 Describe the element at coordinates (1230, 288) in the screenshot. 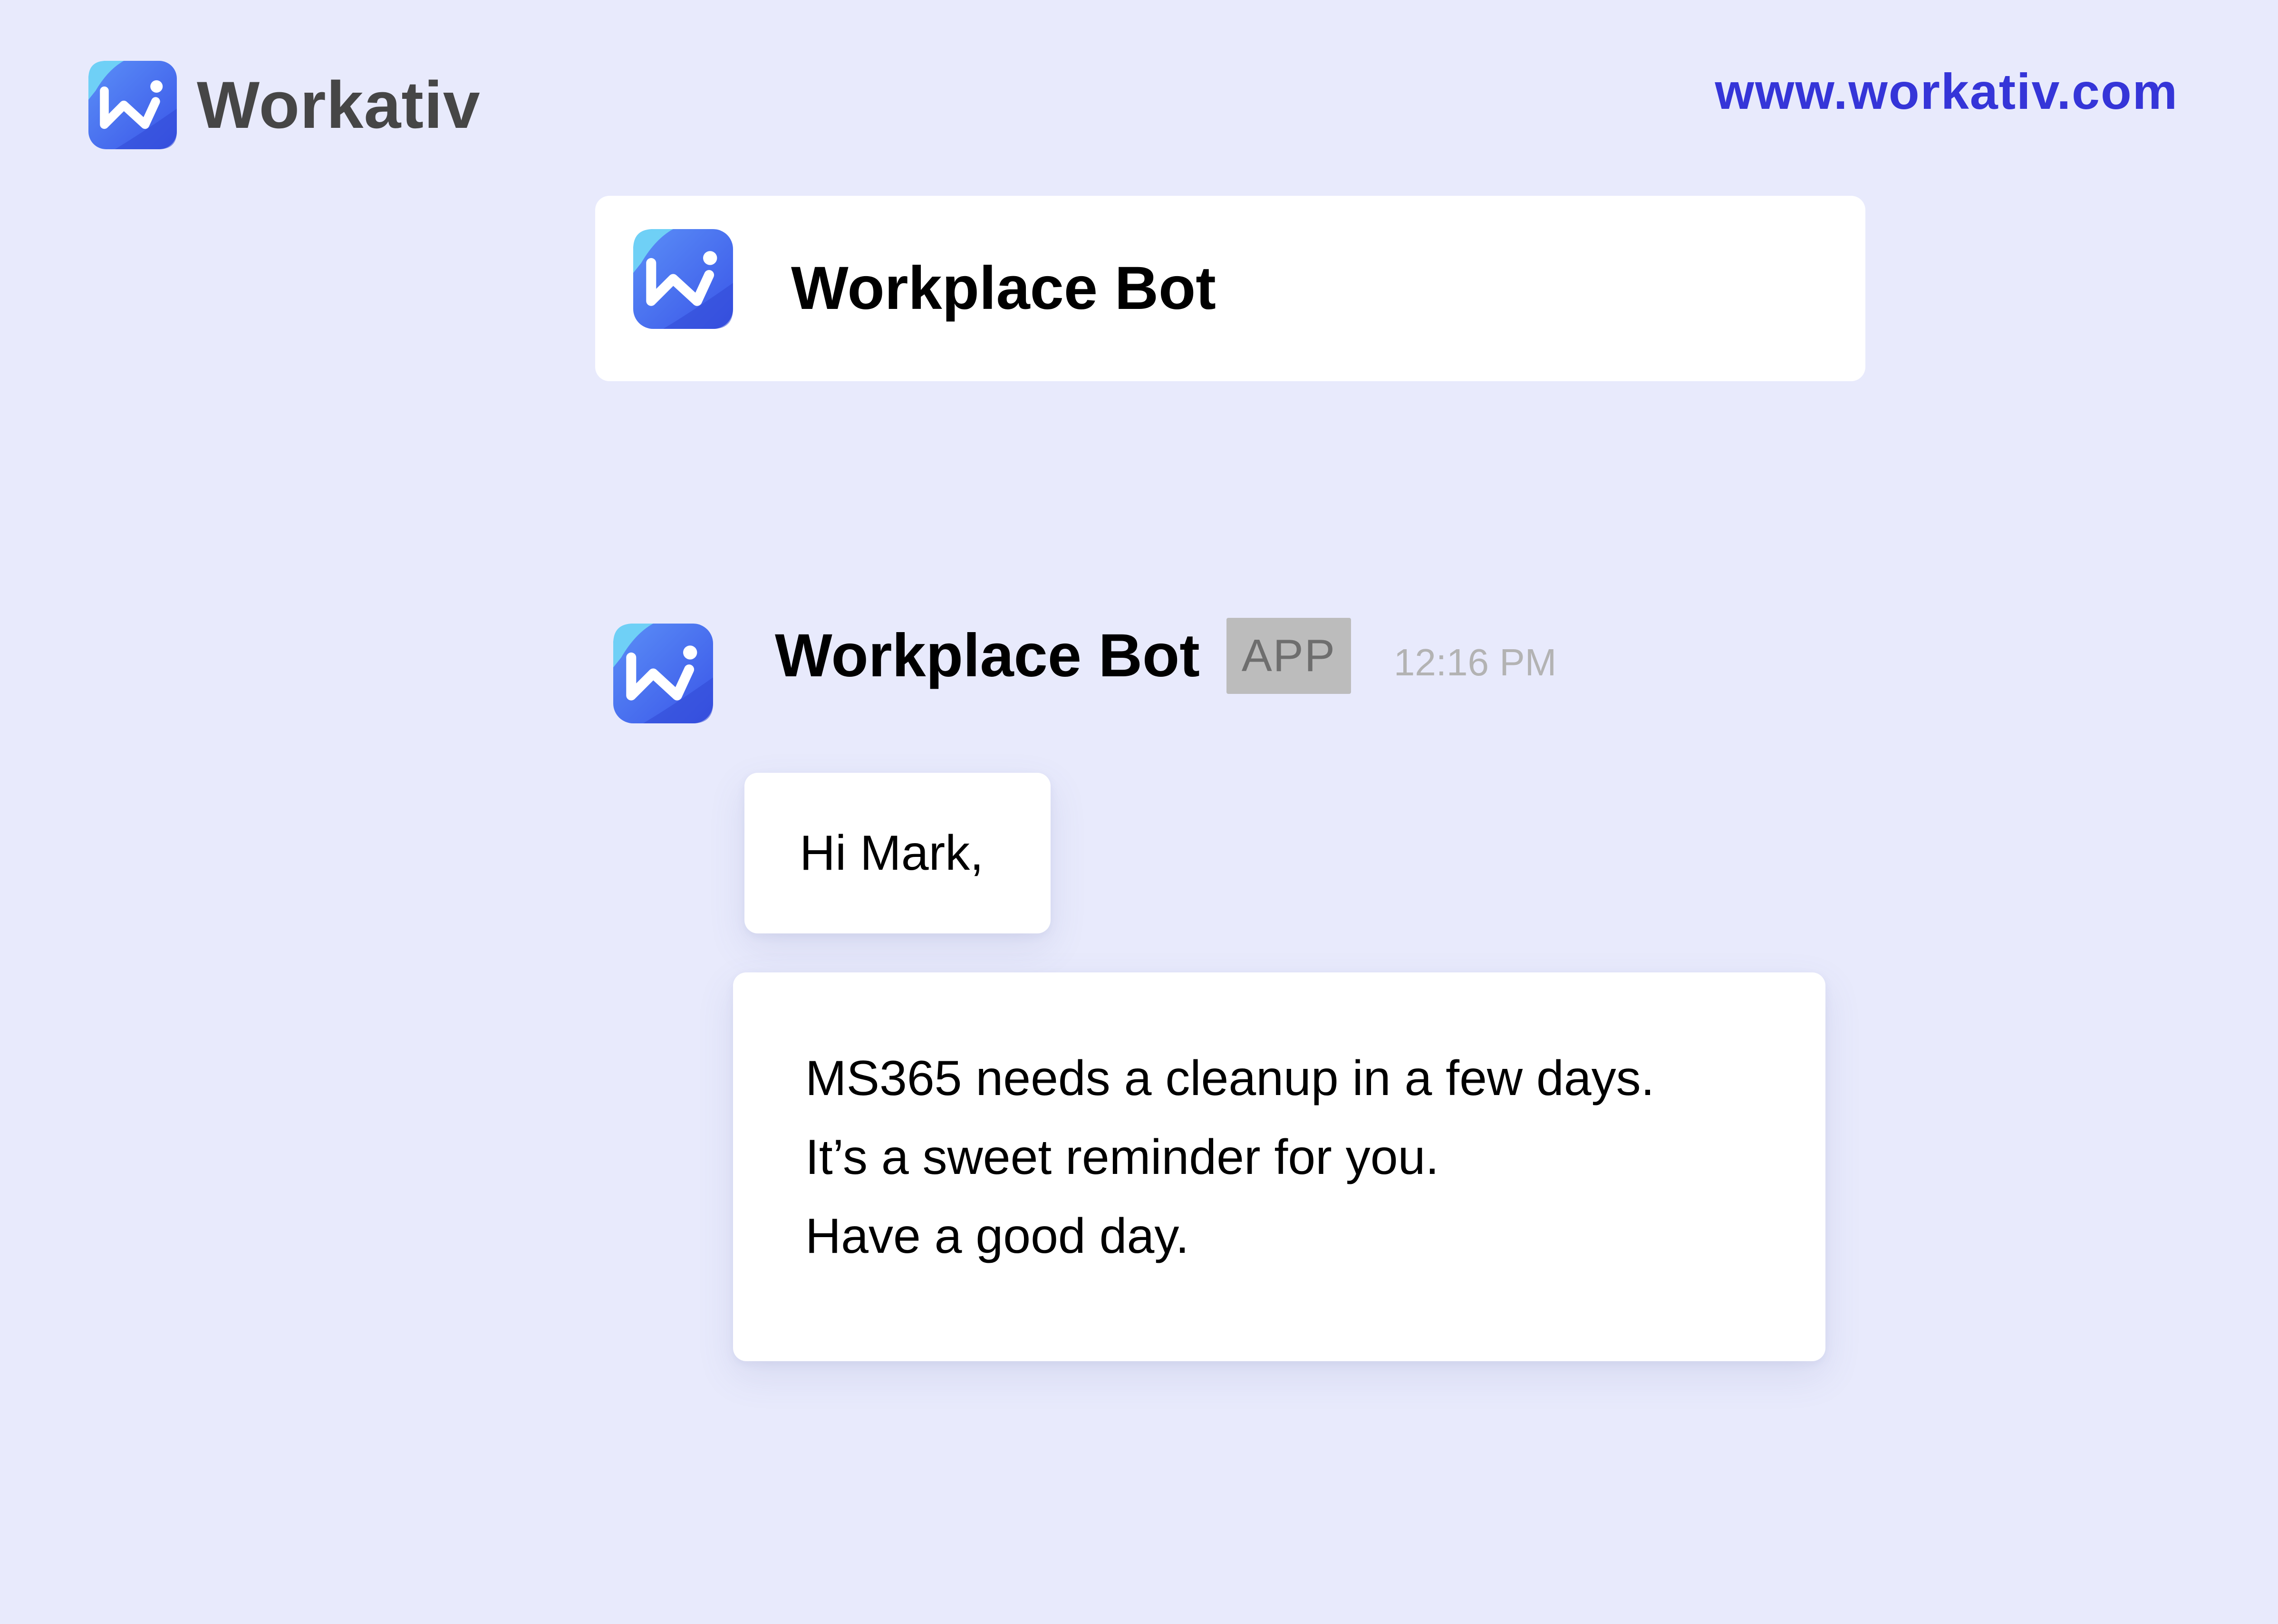

I see `bot-header-card: Workplace Bot` at that location.